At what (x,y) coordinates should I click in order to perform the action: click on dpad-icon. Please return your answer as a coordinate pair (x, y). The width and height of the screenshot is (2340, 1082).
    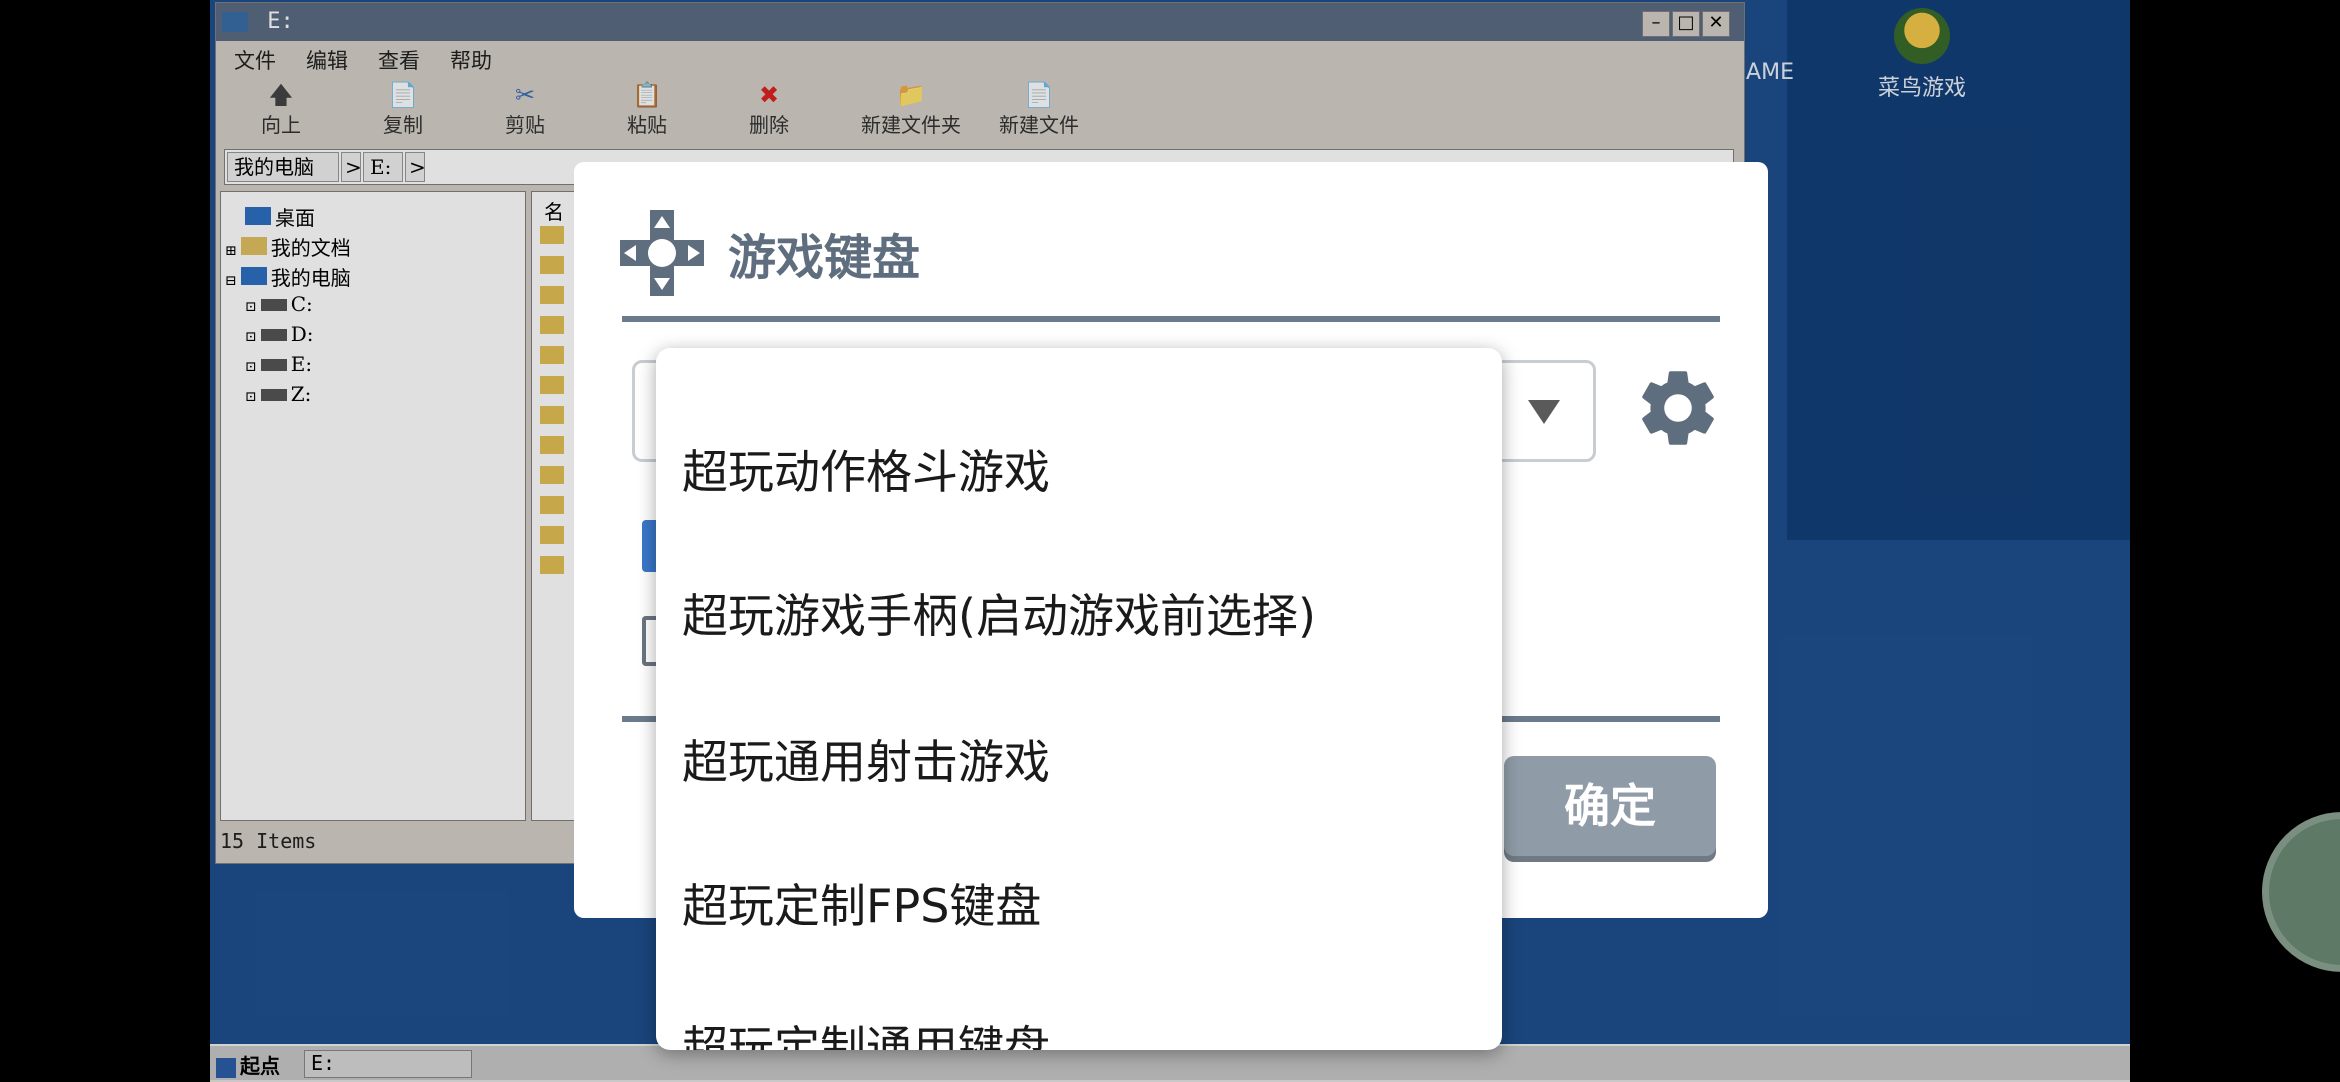
    Looking at the image, I should click on (662, 253).